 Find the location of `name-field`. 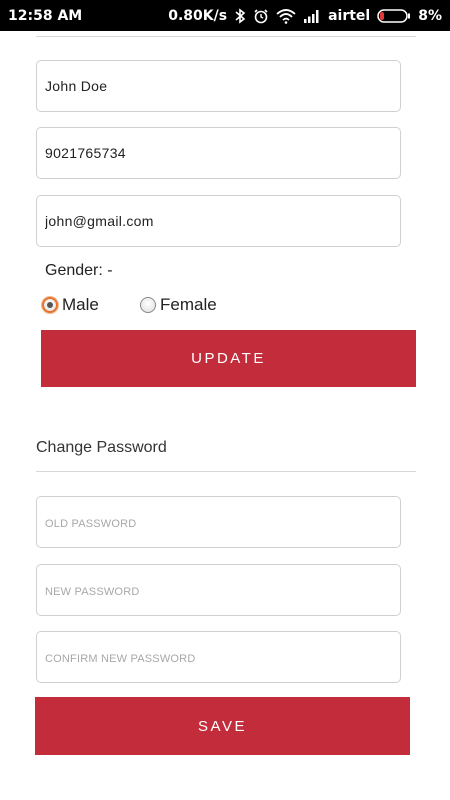

name-field is located at coordinates (218, 86).